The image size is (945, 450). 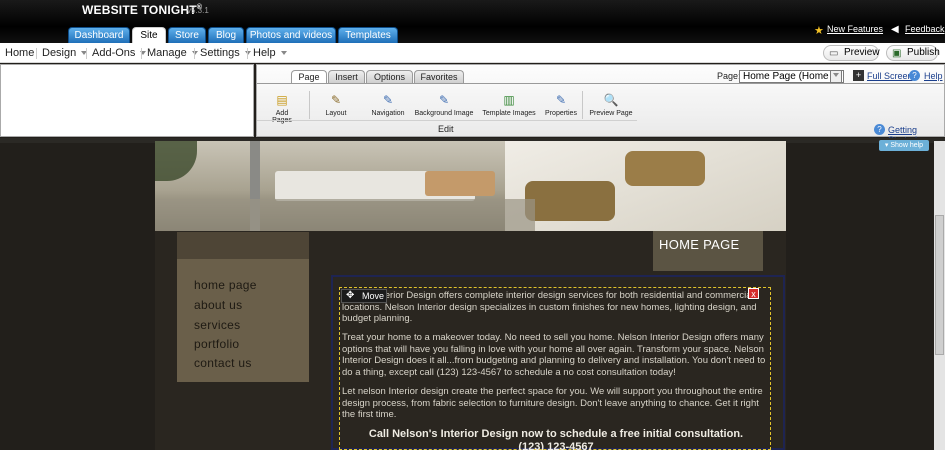 What do you see at coordinates (226, 35) in the screenshot?
I see `tab-blog: Blog` at bounding box center [226, 35].